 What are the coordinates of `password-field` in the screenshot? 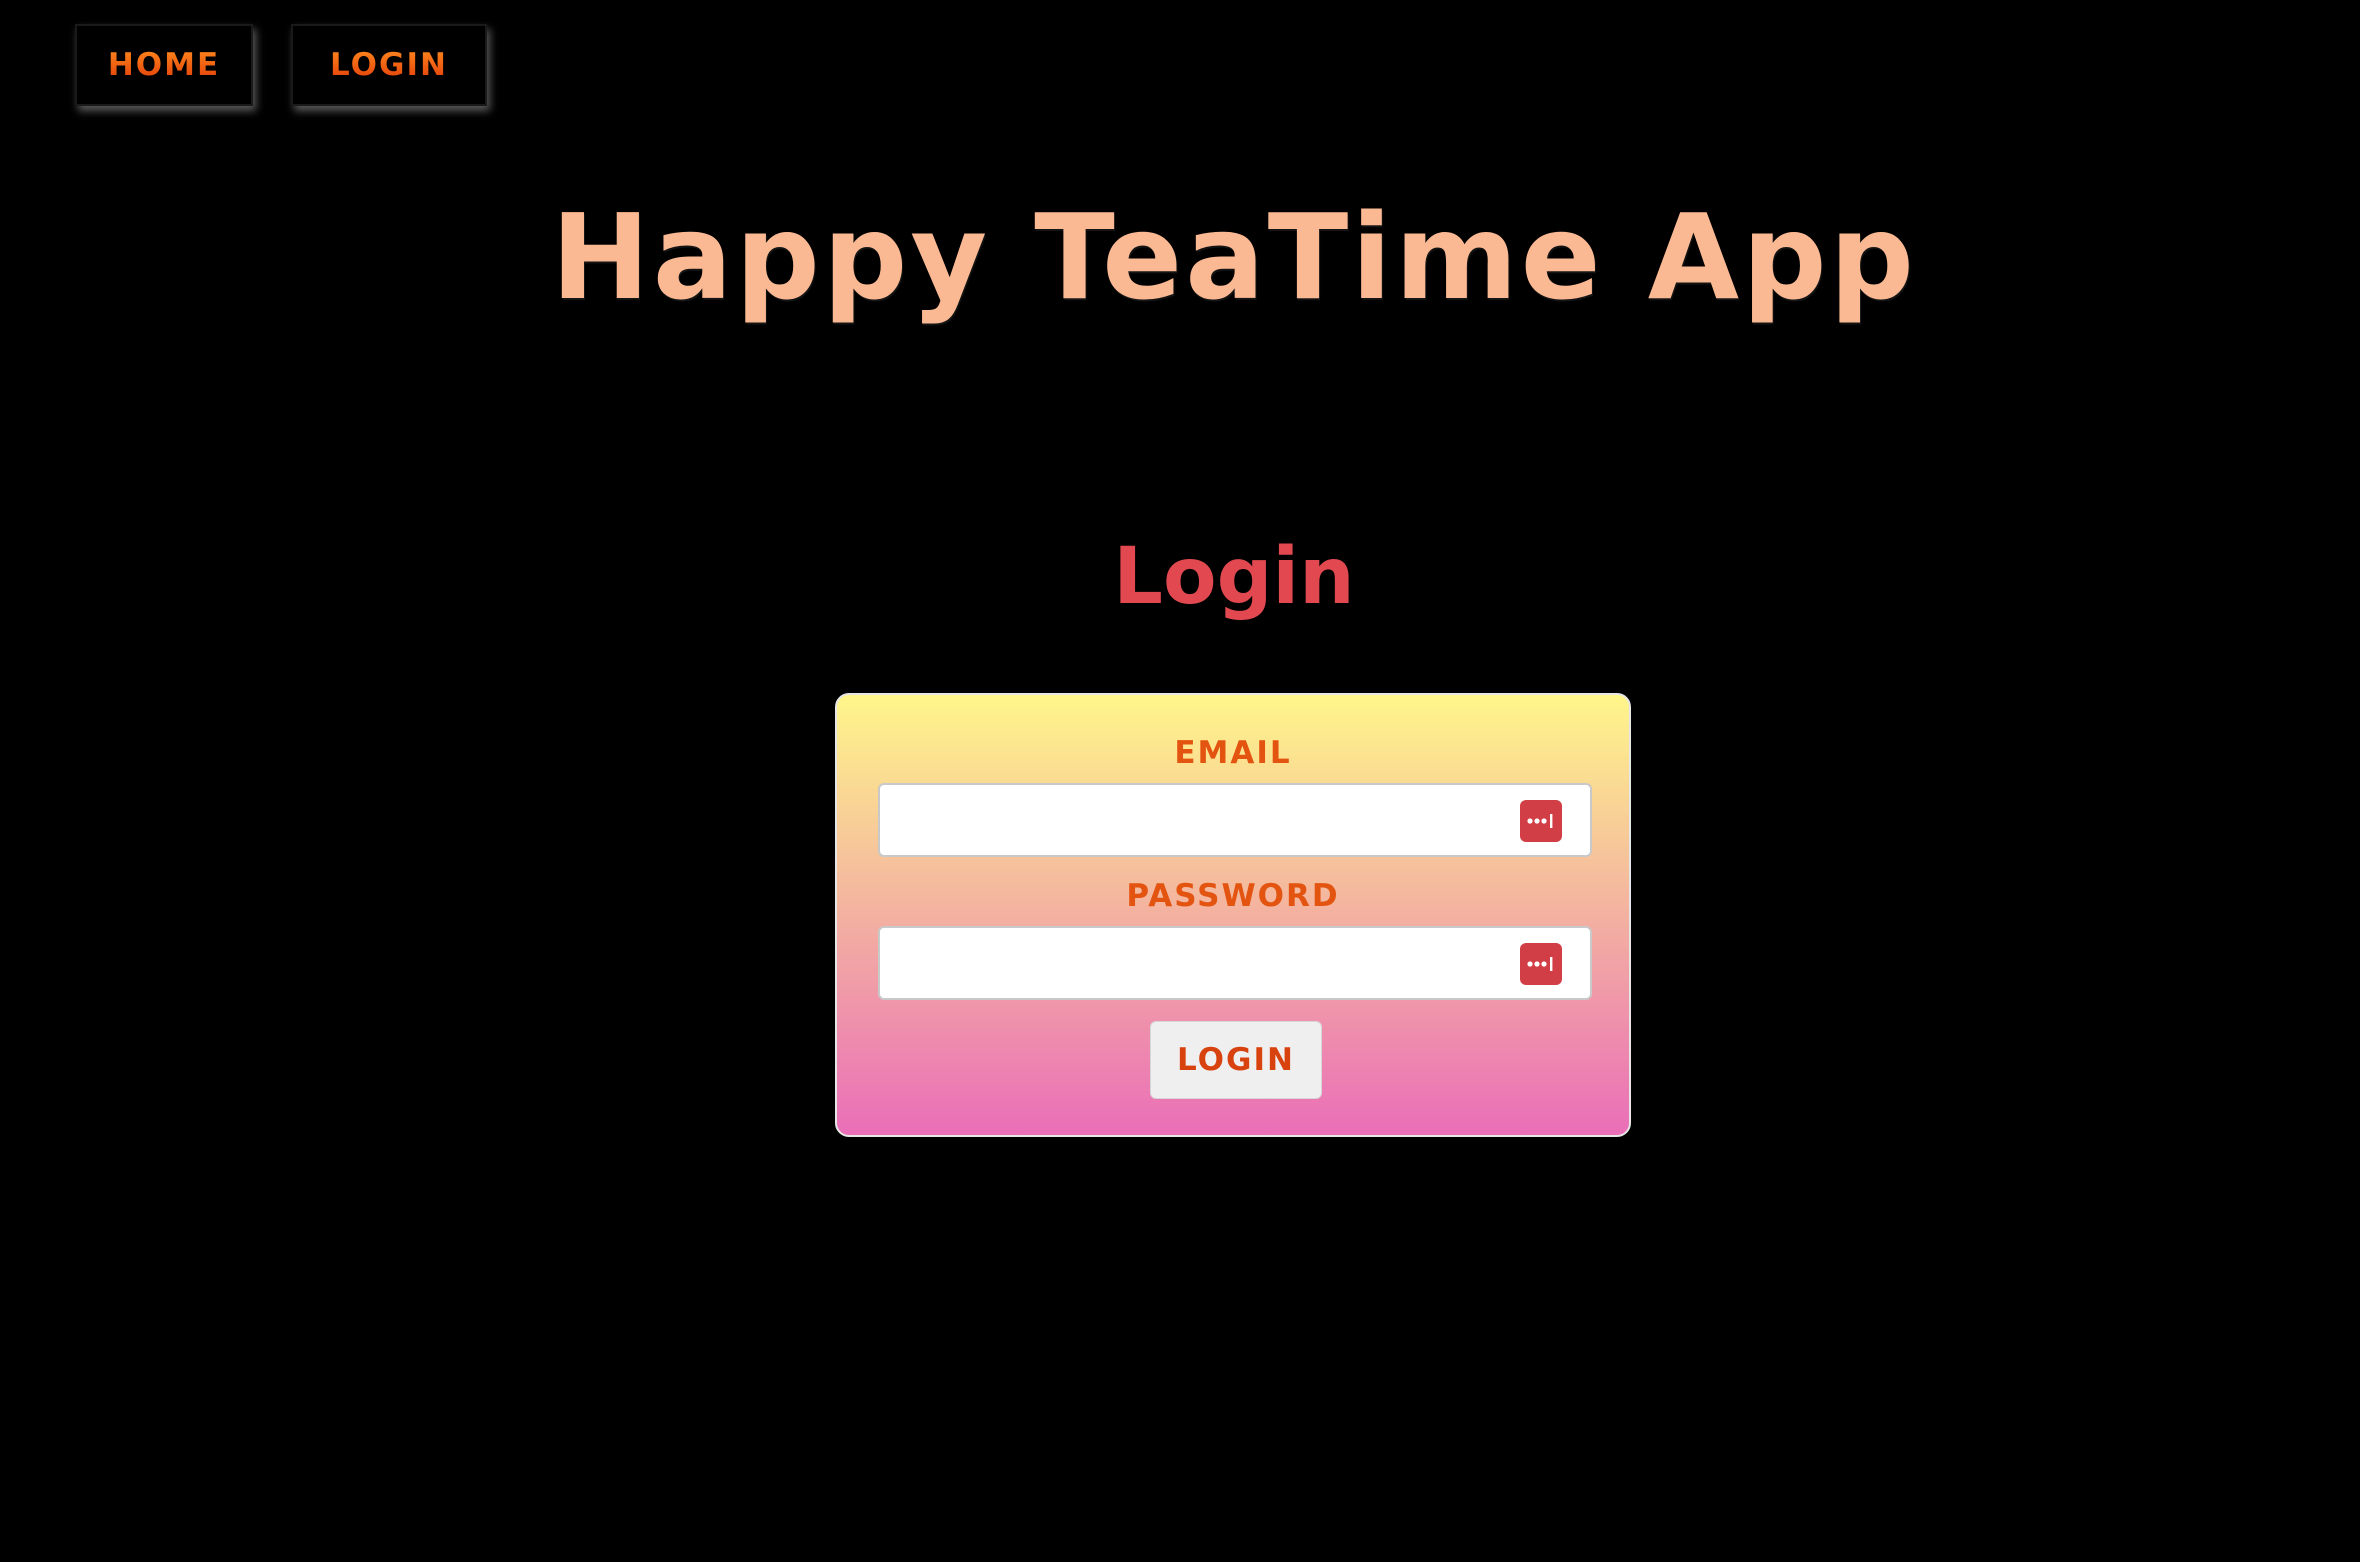 It's located at (1196, 964).